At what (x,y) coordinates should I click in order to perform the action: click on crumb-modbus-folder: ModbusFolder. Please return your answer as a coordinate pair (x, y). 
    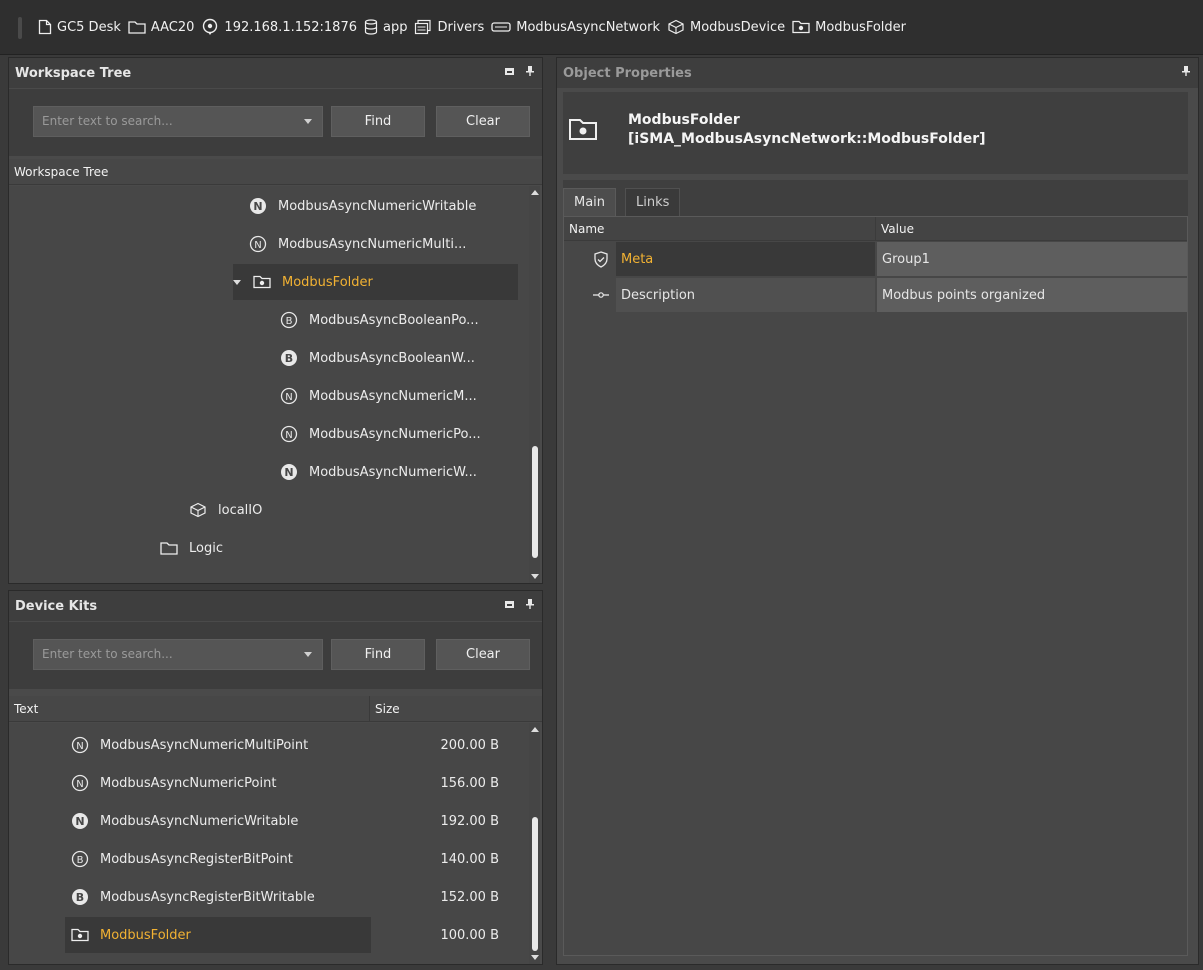
    Looking at the image, I should click on (849, 27).